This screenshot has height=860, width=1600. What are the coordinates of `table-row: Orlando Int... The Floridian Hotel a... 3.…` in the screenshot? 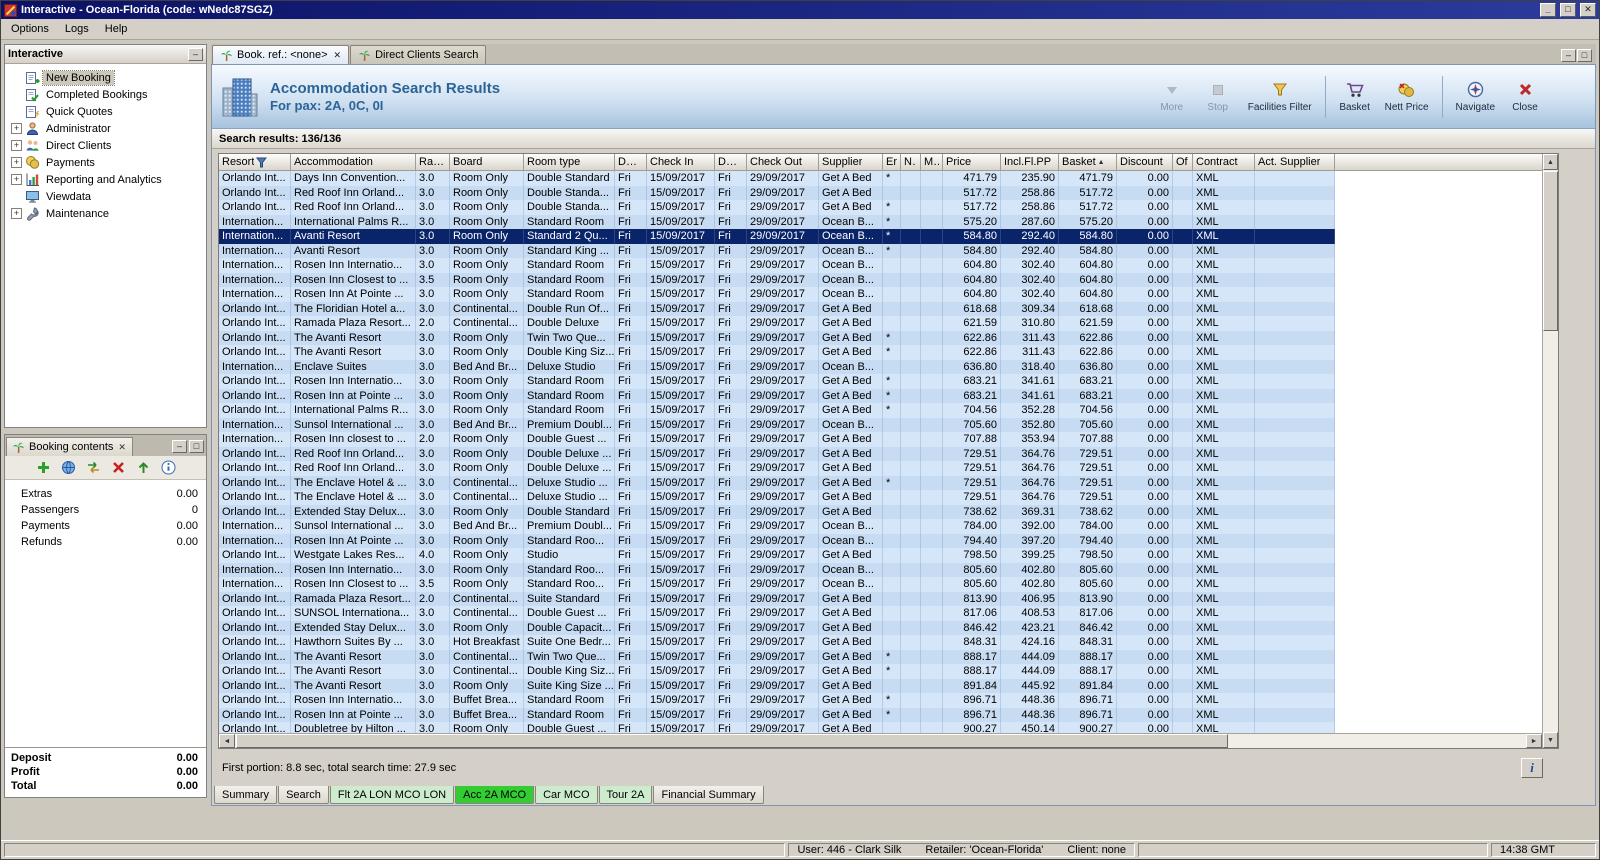 It's located at (880, 308).